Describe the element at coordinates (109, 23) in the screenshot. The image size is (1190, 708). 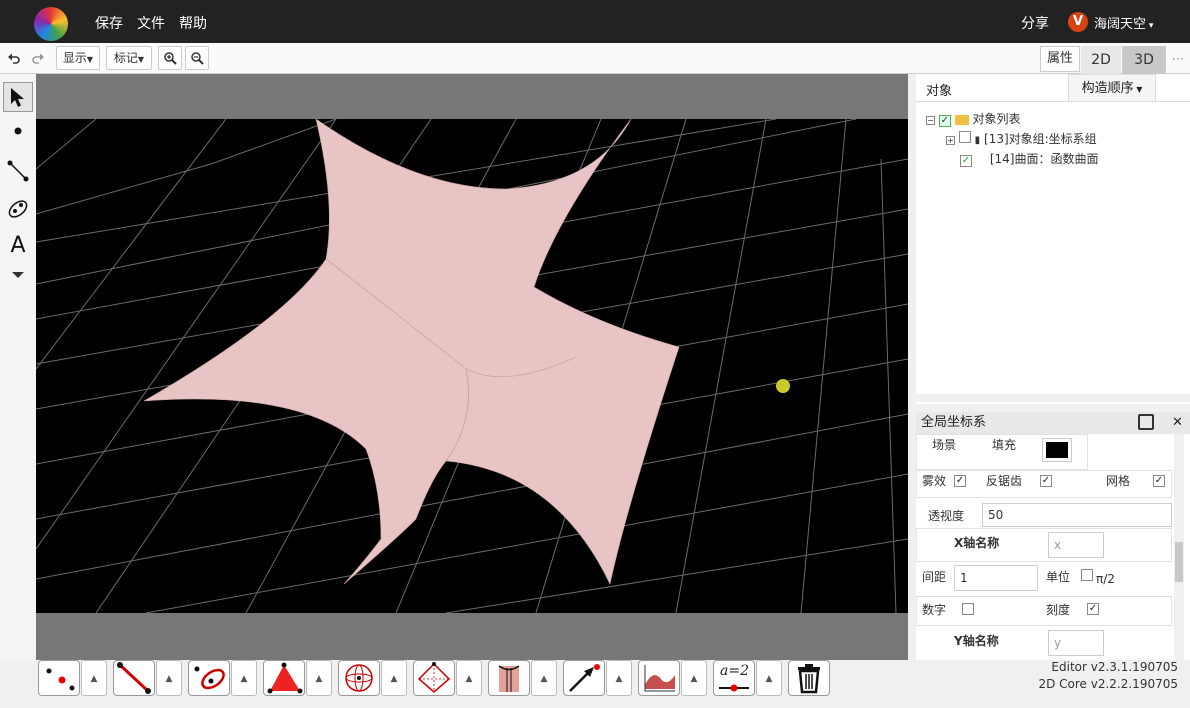
I see `menu-save: 保存` at that location.